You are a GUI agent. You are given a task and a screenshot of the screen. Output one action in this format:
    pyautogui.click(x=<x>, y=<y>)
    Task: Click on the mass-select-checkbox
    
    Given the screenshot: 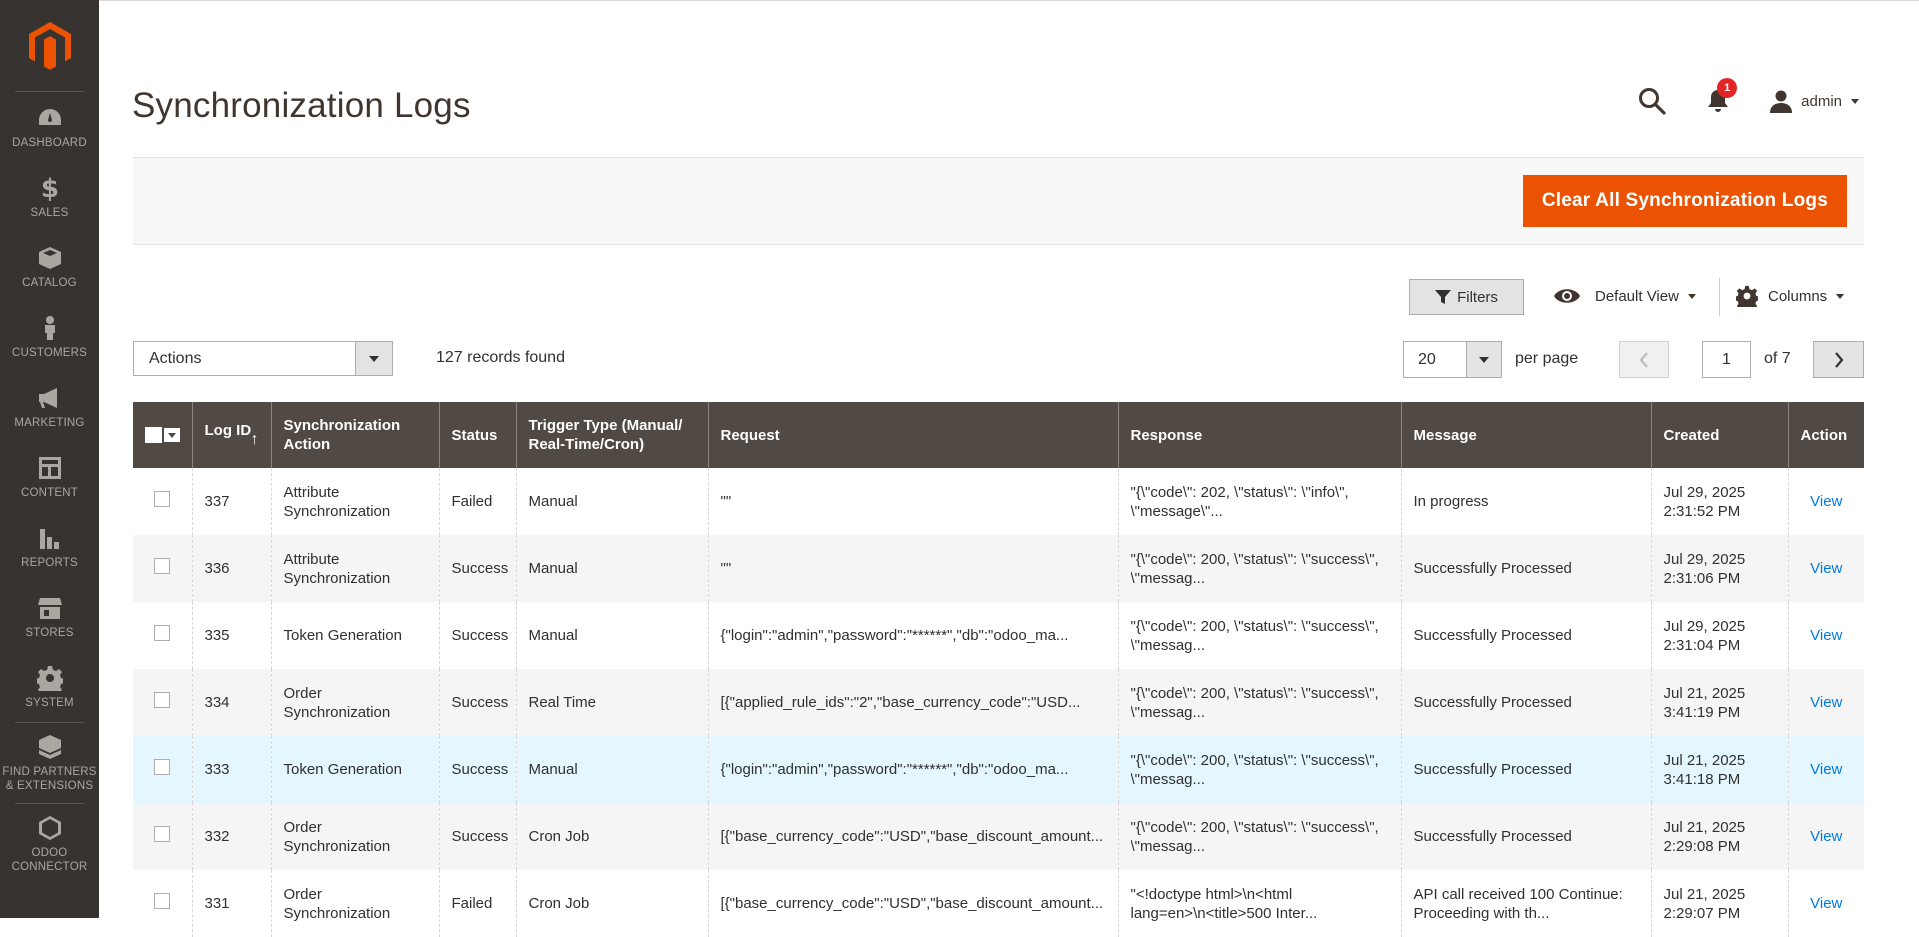 What is the action you would take?
    pyautogui.click(x=162, y=435)
    